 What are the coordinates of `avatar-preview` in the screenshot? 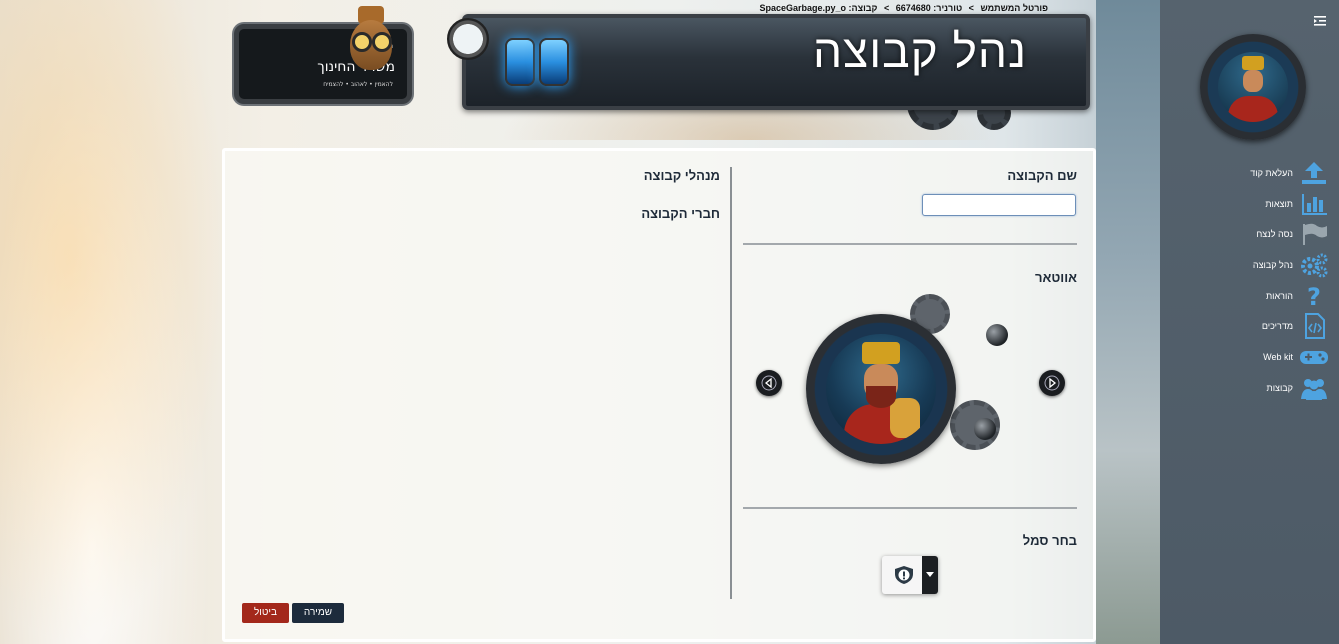 It's located at (905, 384).